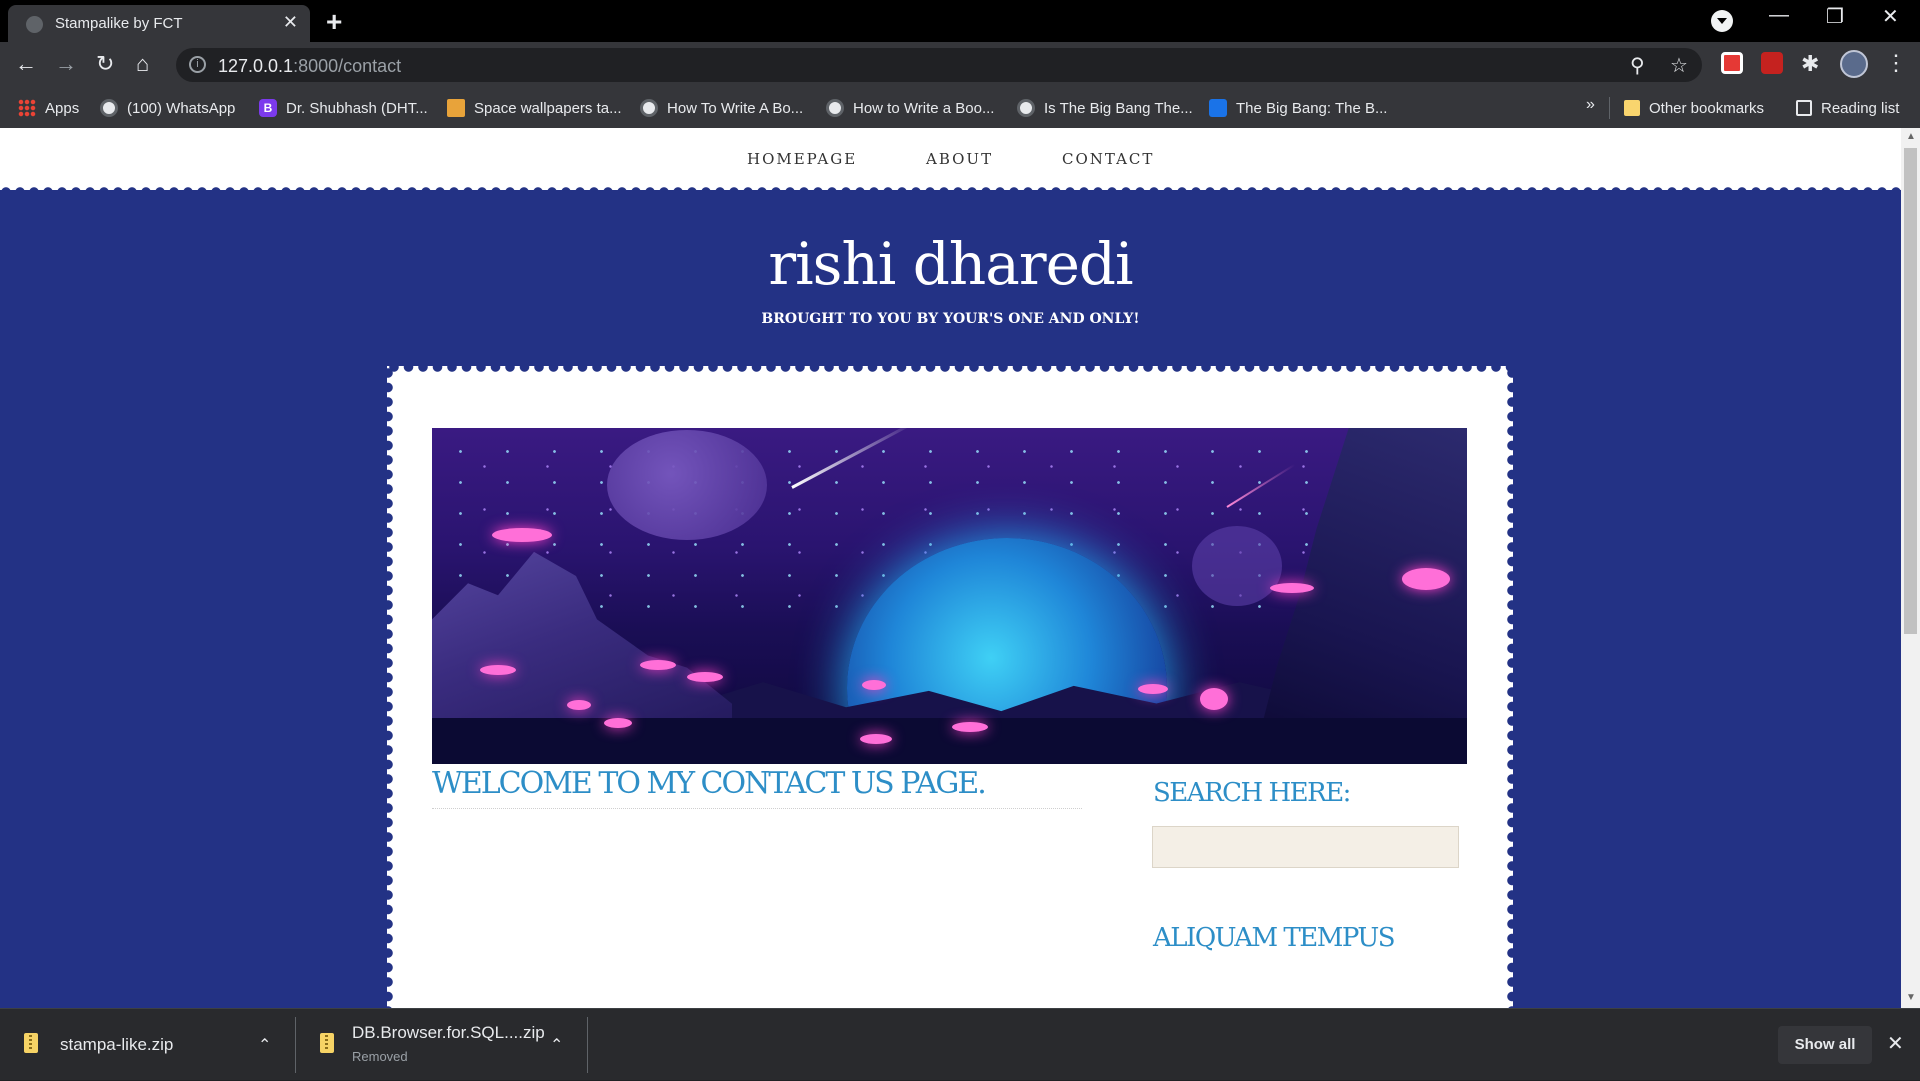  Describe the element at coordinates (1512, 687) in the screenshot. I see `stamp-perforation-right` at that location.